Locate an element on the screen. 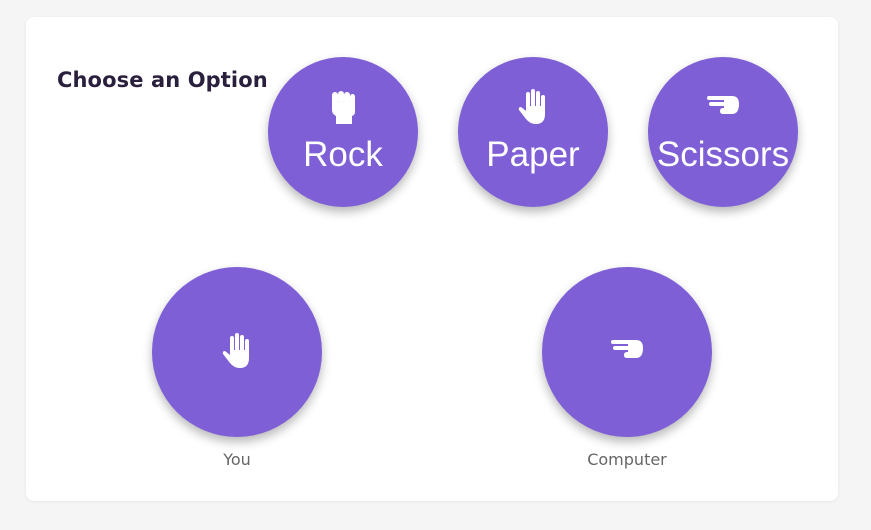 The image size is (871, 530). paper-label: Paper is located at coordinates (533, 154).